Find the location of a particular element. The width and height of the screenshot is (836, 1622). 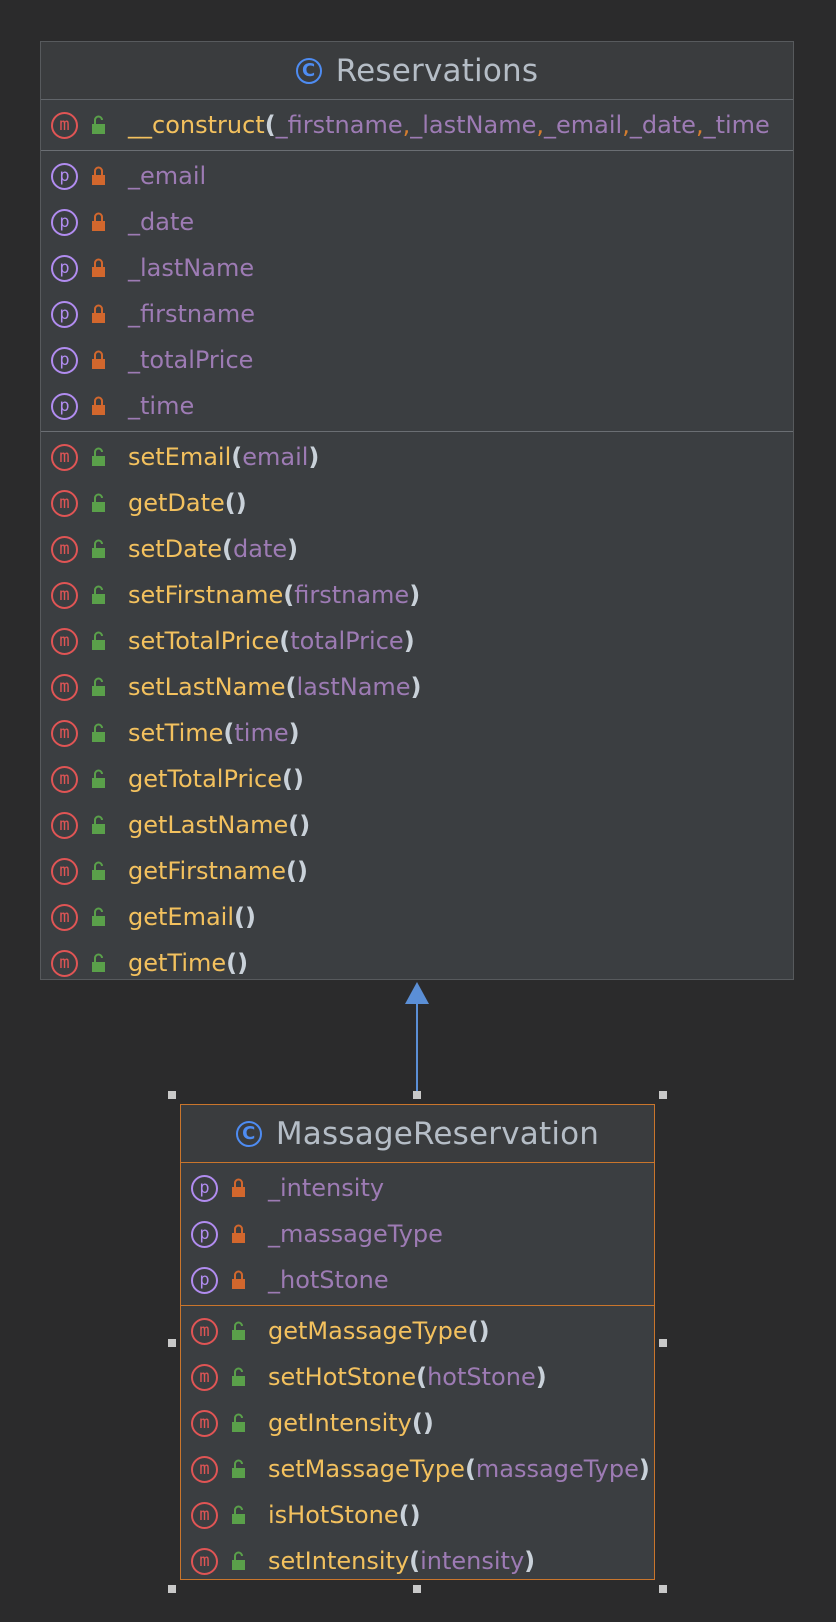

class-header: C Reservations is located at coordinates (417, 71).